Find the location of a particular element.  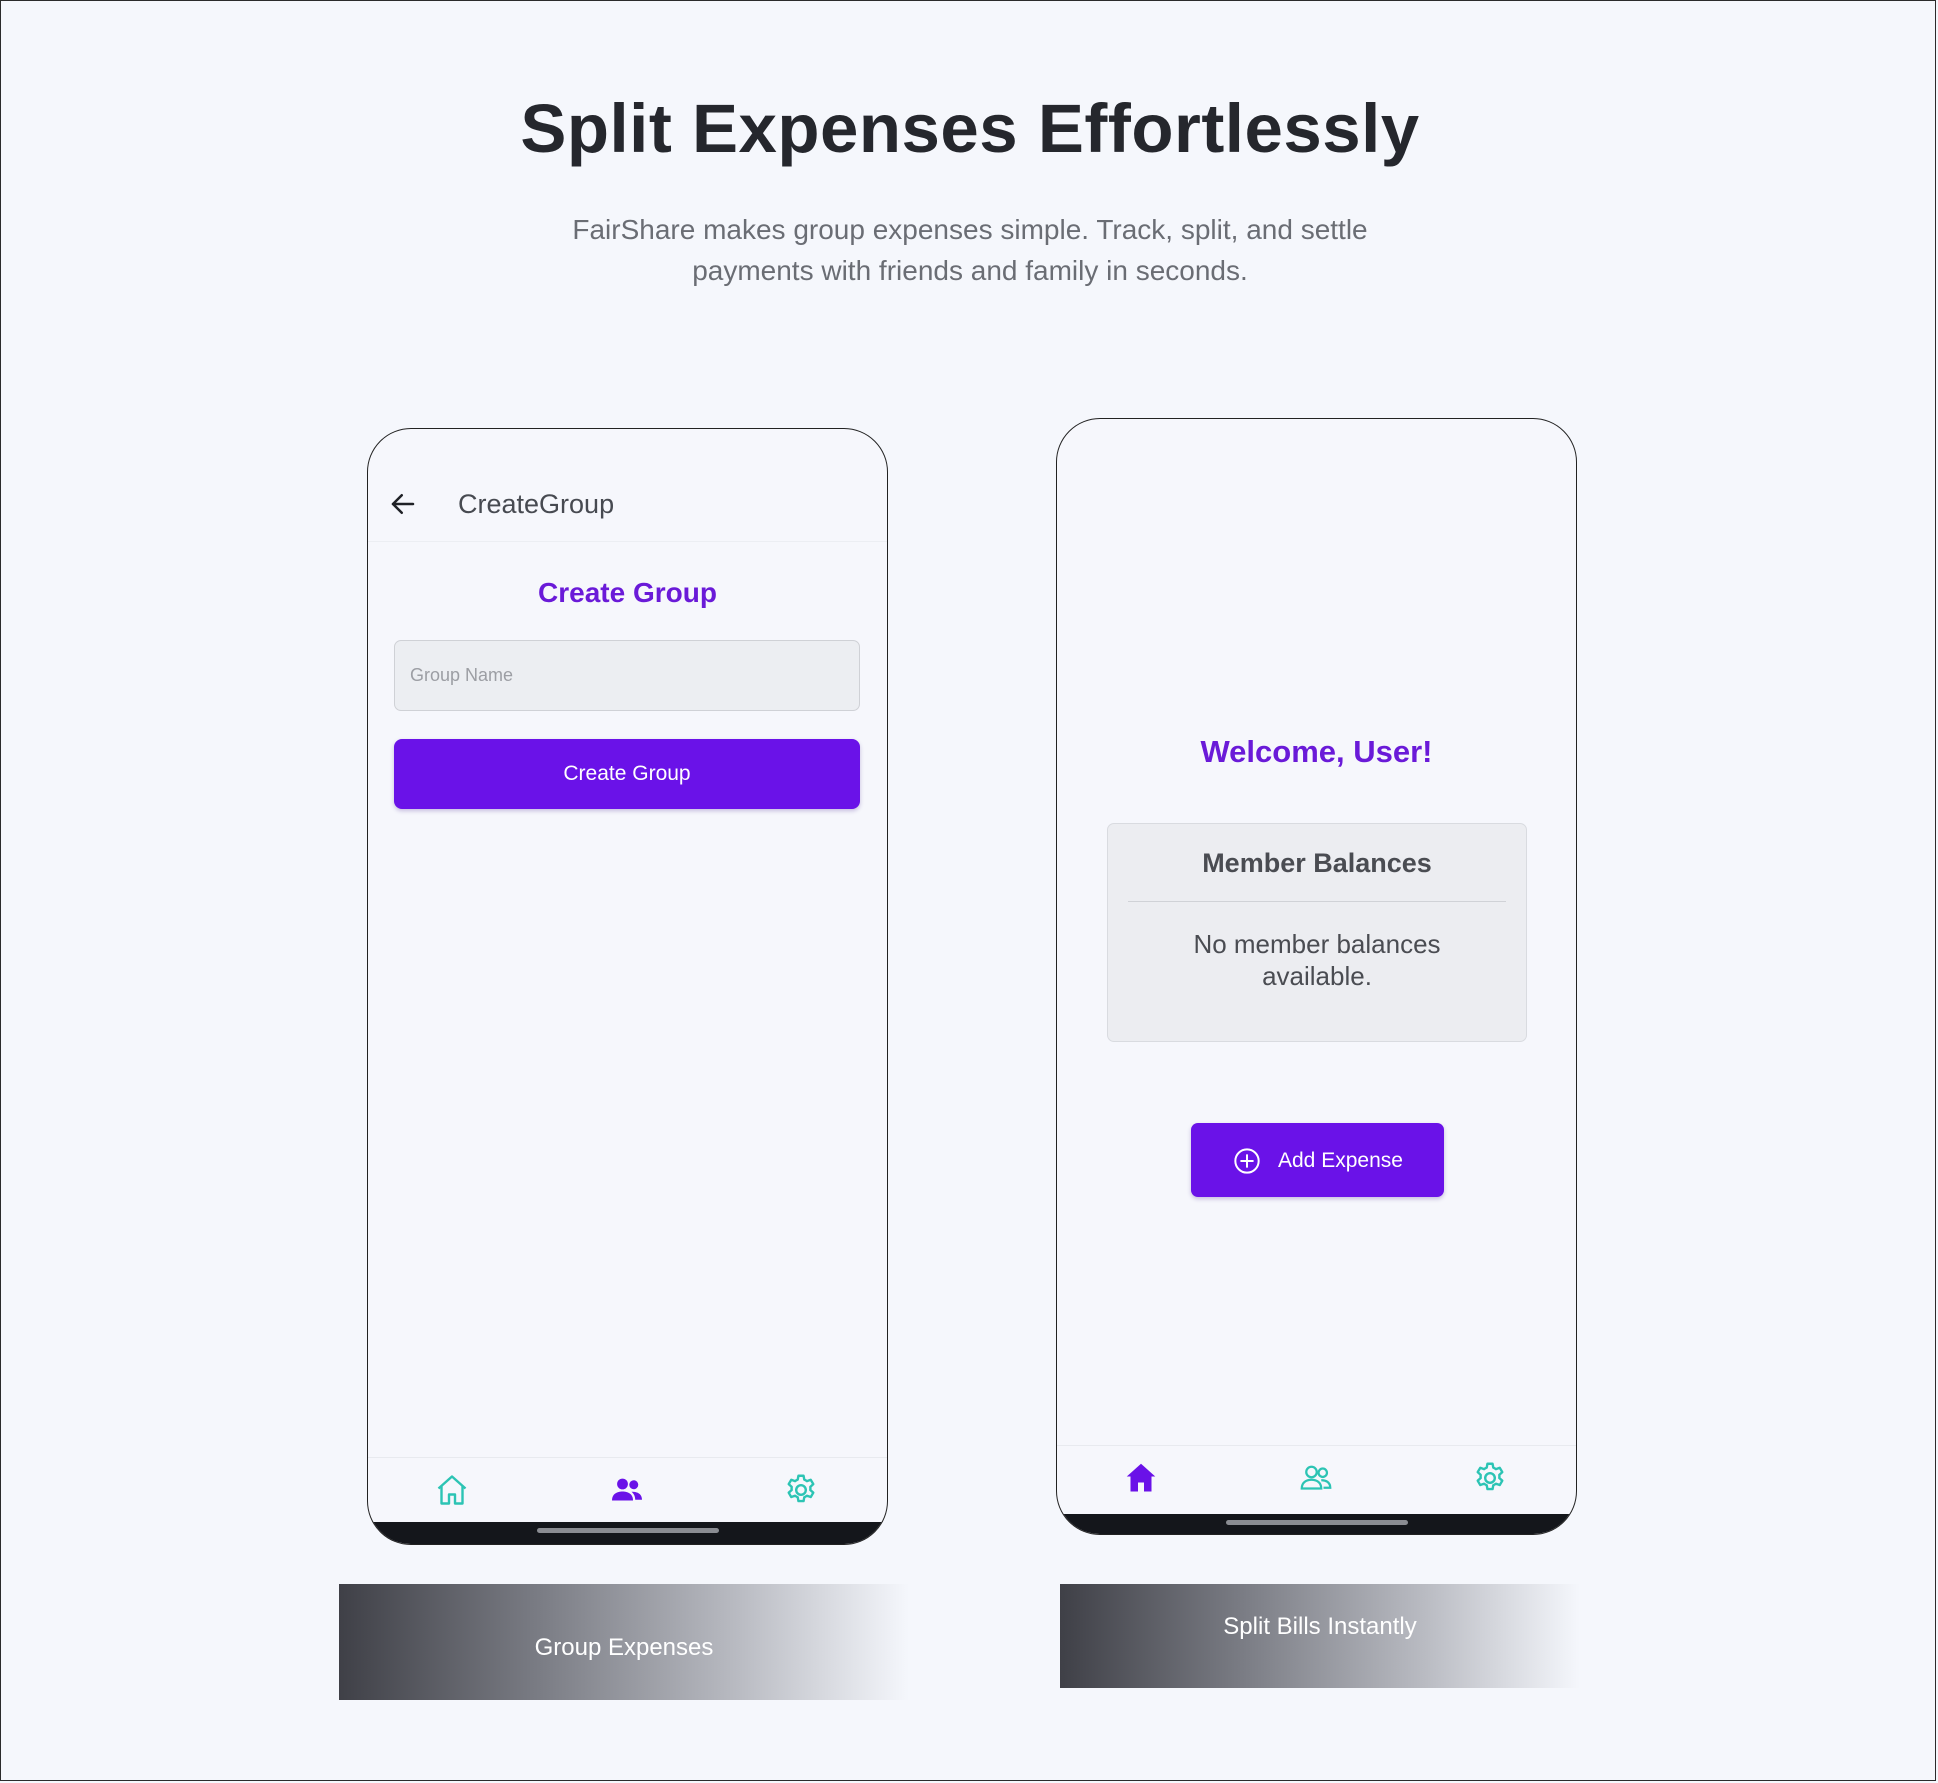

add-expense-button: Add Expense is located at coordinates (1317, 1160).